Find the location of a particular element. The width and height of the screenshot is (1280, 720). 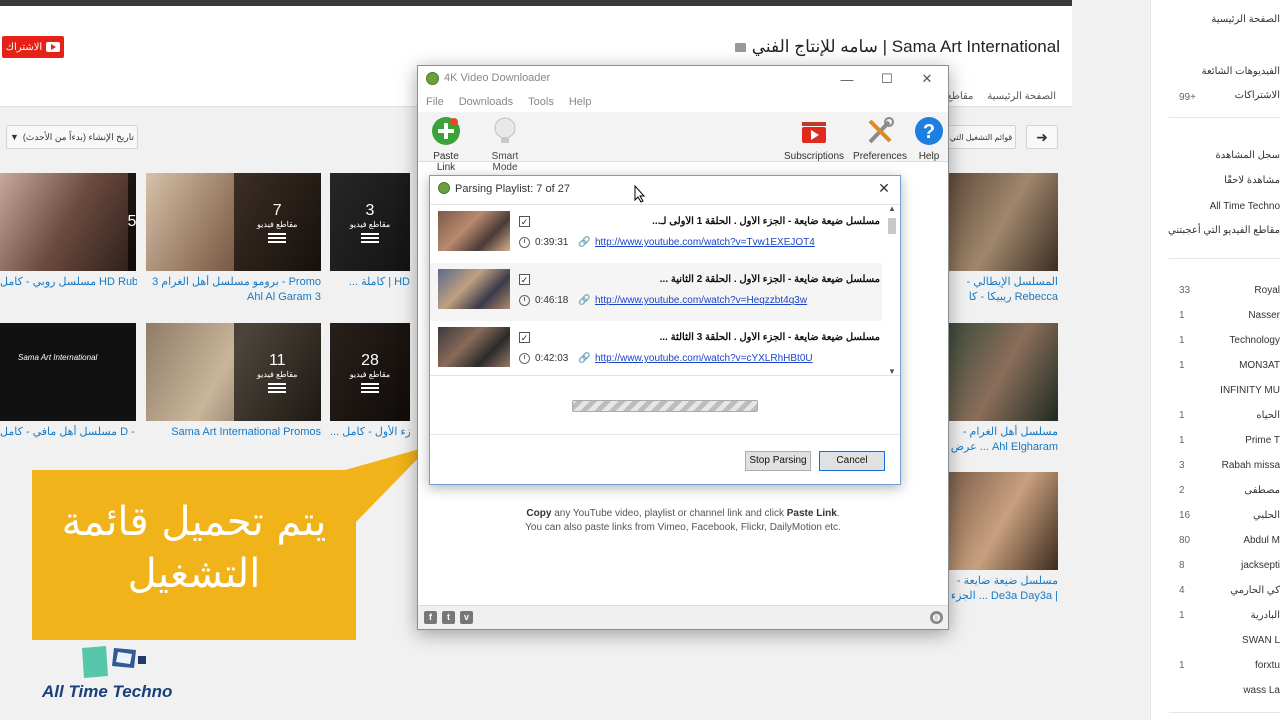

maximize-icon: ☐ is located at coordinates (887, 78).